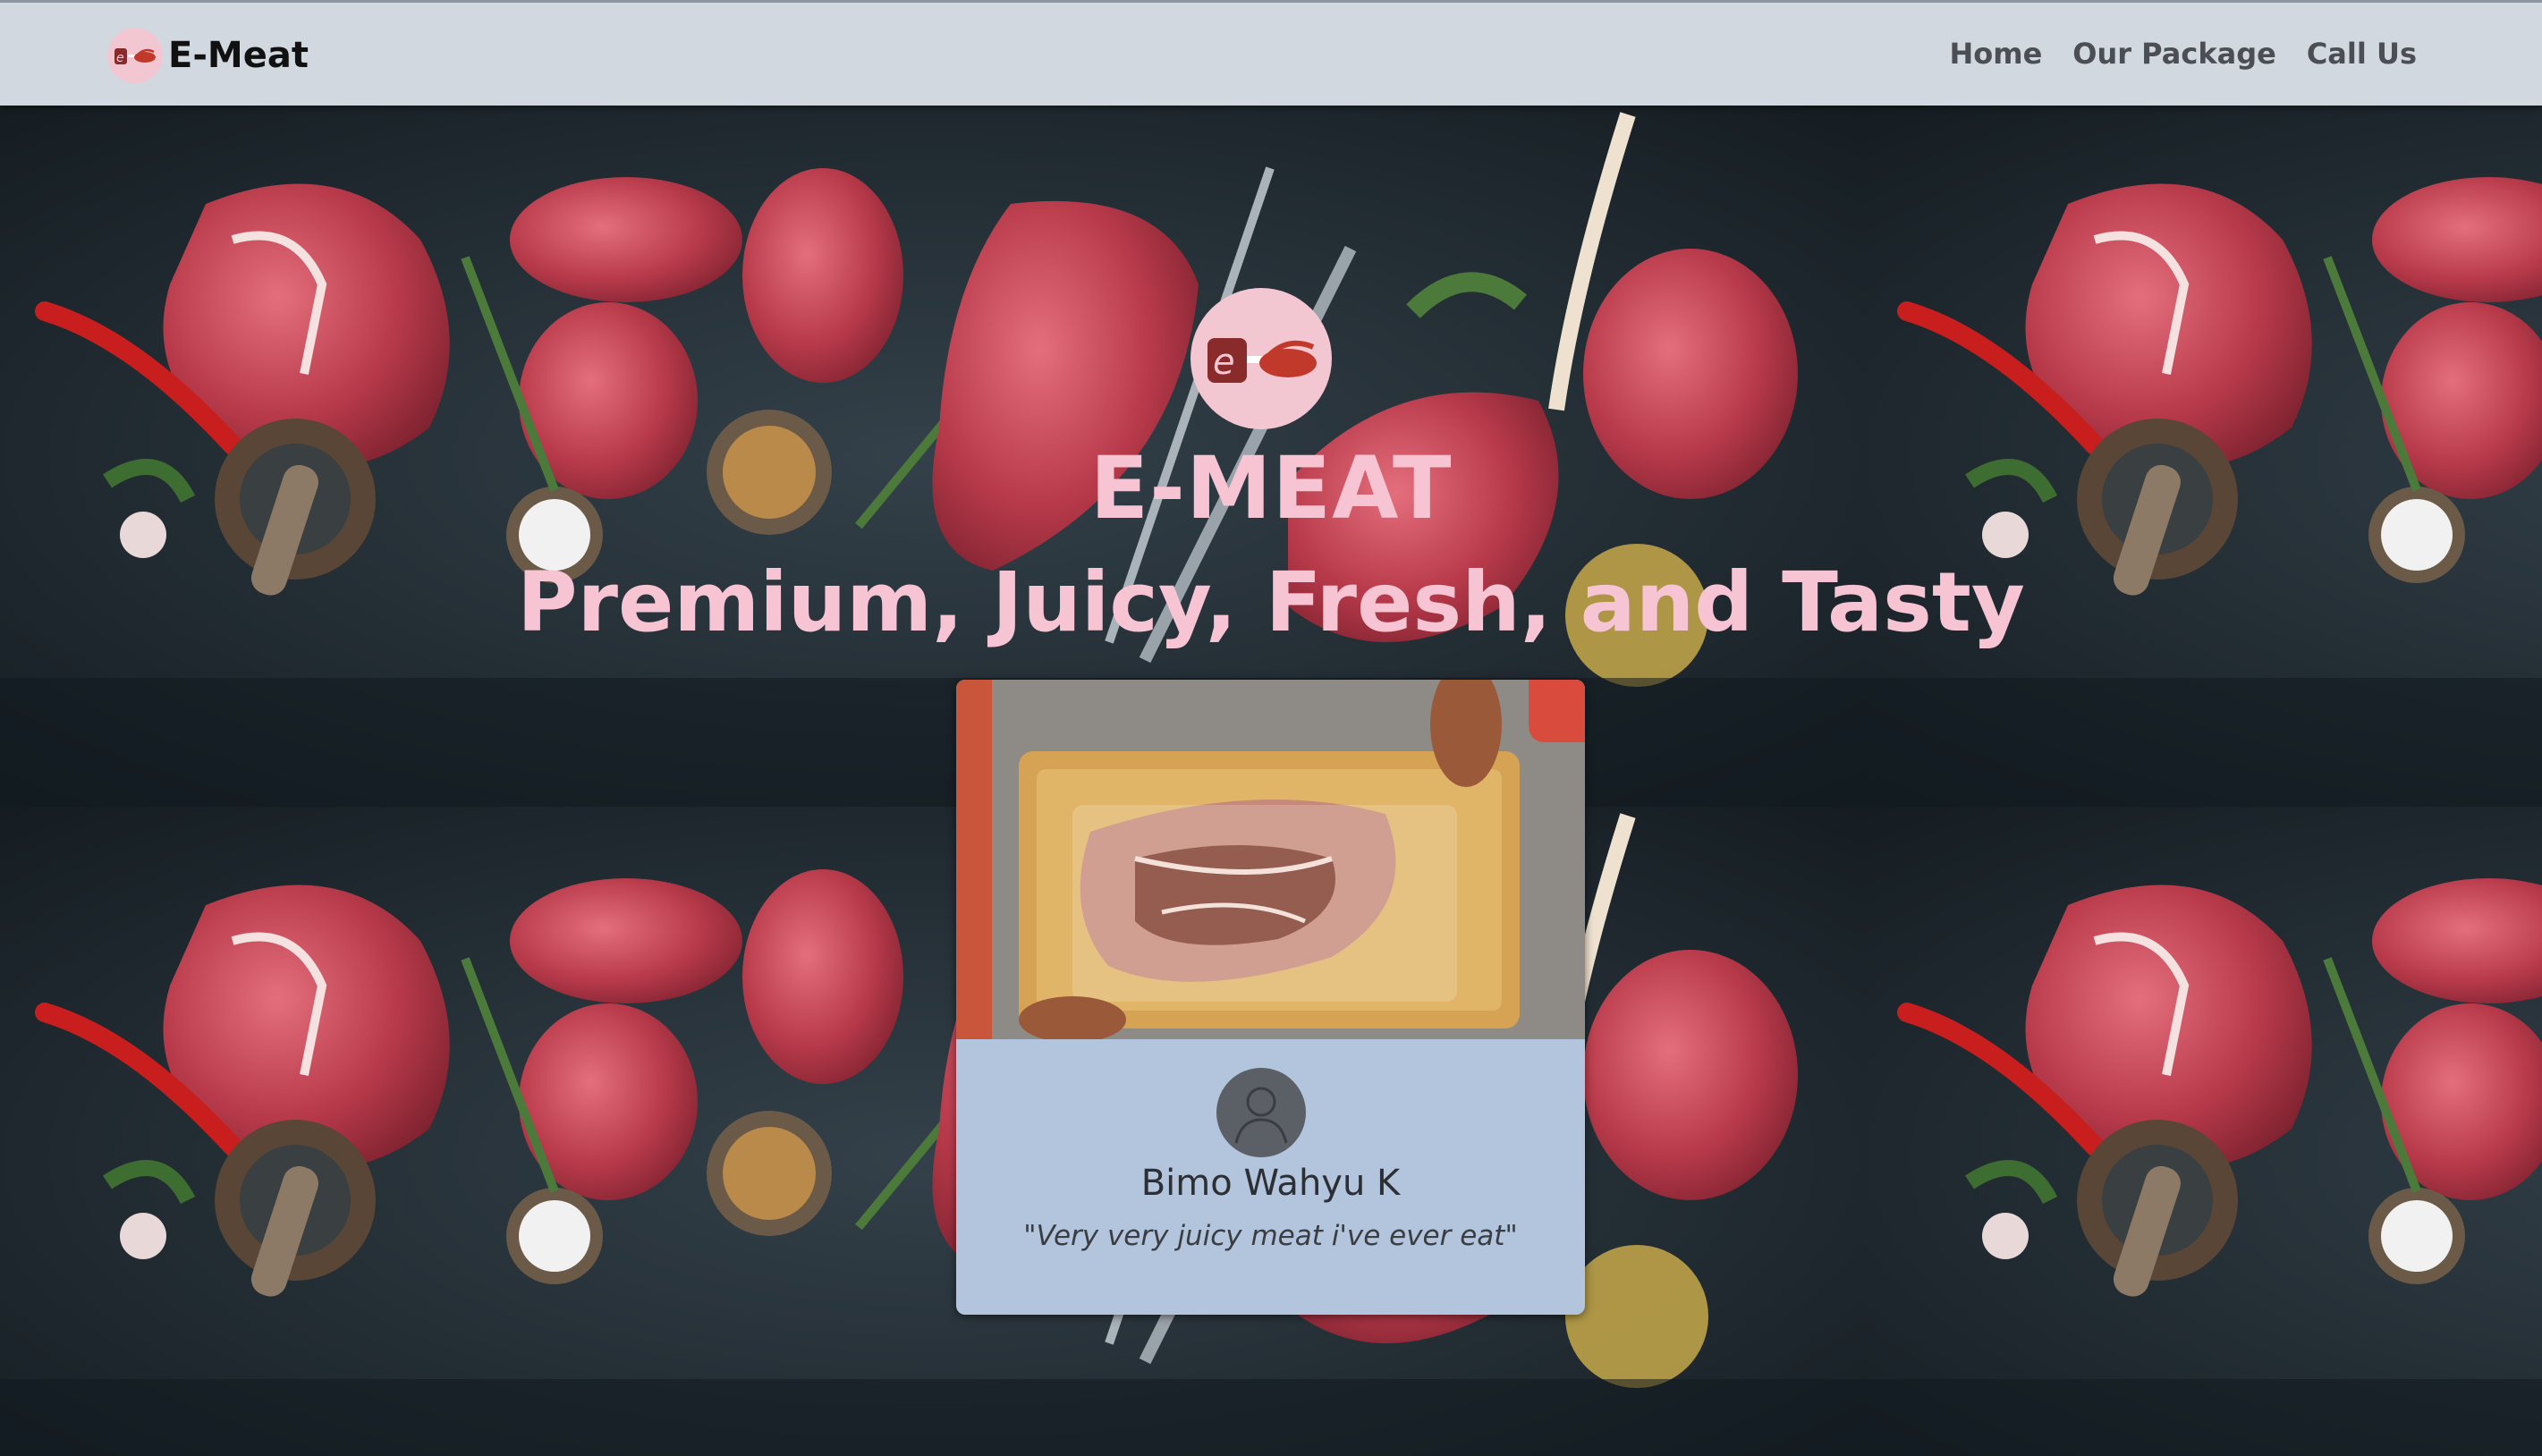 This screenshot has width=2542, height=1456. Describe the element at coordinates (1271, 53) in the screenshot. I see `navbar: e E-Meat Home Our Package Call Us` at that location.